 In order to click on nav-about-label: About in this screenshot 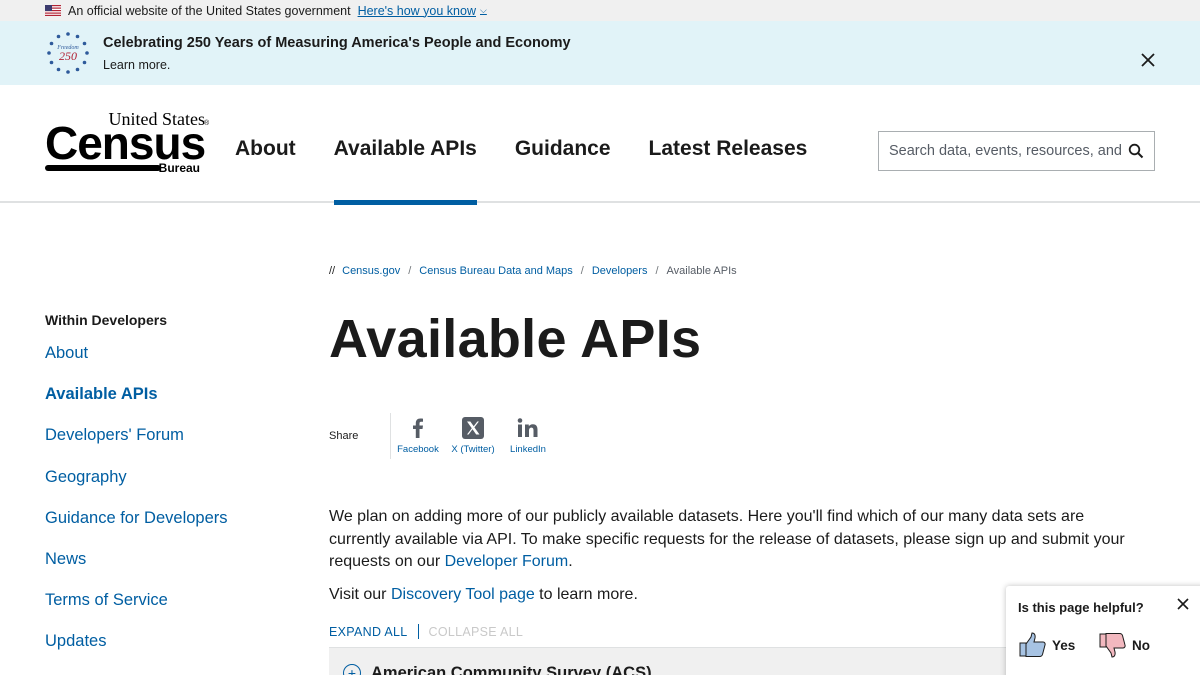, I will do `click(265, 148)`.